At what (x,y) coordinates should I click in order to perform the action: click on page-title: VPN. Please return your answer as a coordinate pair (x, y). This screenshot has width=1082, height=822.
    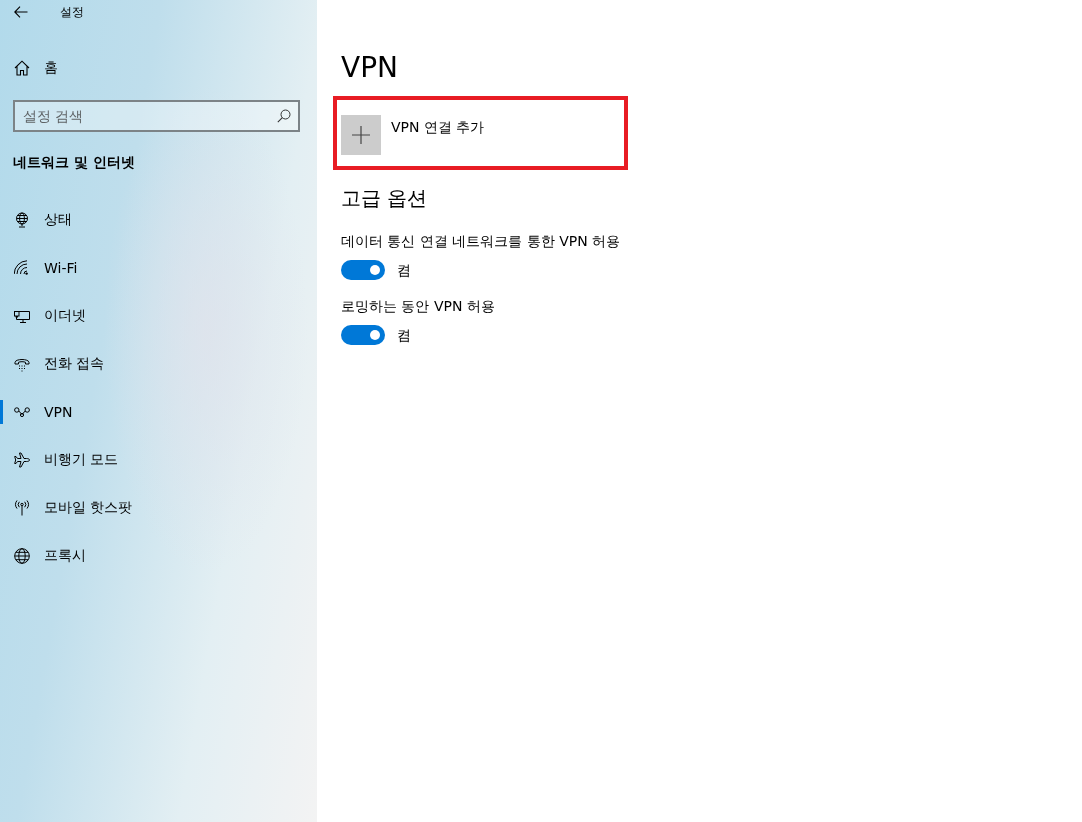
    Looking at the image, I should click on (370, 68).